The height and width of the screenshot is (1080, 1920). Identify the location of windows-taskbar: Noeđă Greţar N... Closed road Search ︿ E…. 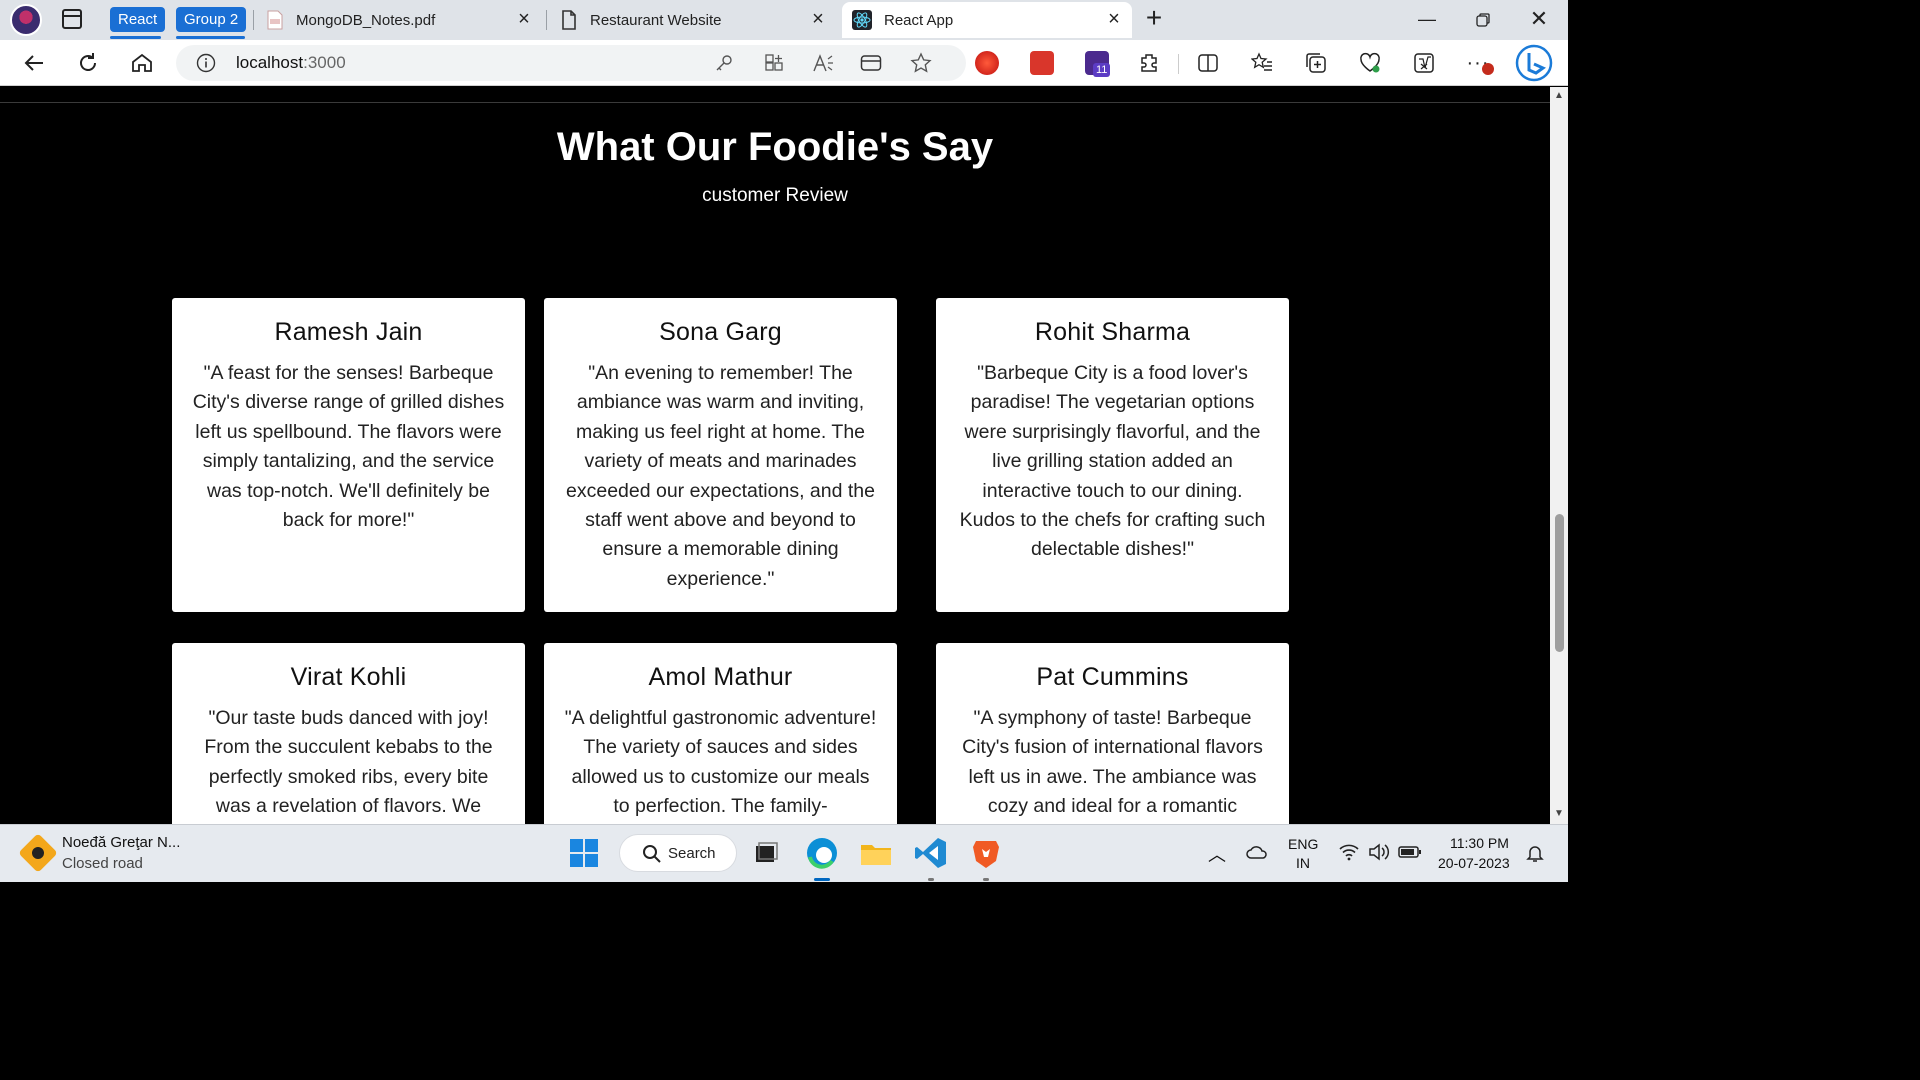
(784, 853).